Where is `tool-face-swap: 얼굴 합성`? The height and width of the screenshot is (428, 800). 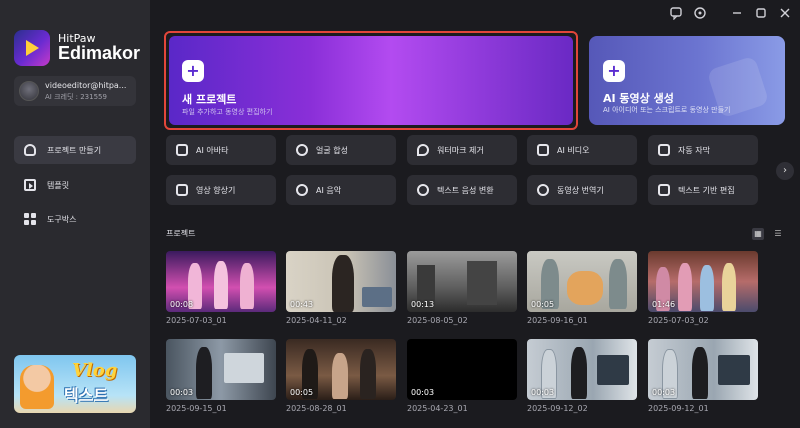 tool-face-swap: 얼굴 합성 is located at coordinates (341, 150).